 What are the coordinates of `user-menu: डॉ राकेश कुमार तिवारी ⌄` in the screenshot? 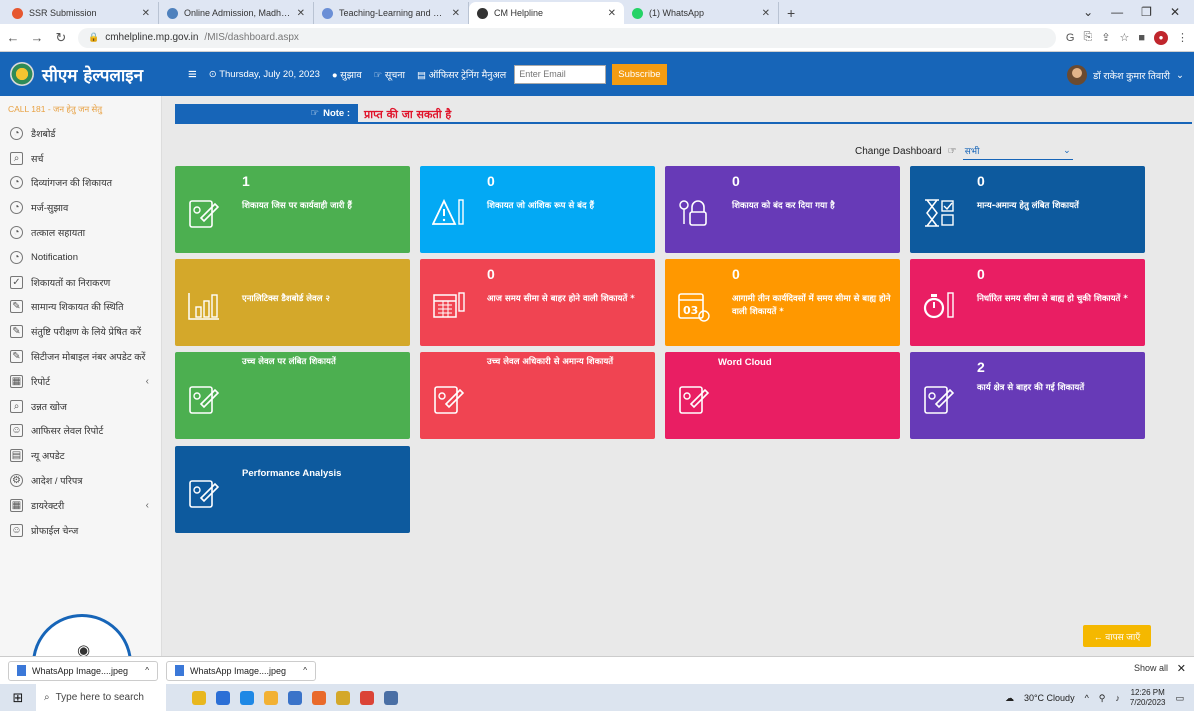 It's located at (1125, 75).